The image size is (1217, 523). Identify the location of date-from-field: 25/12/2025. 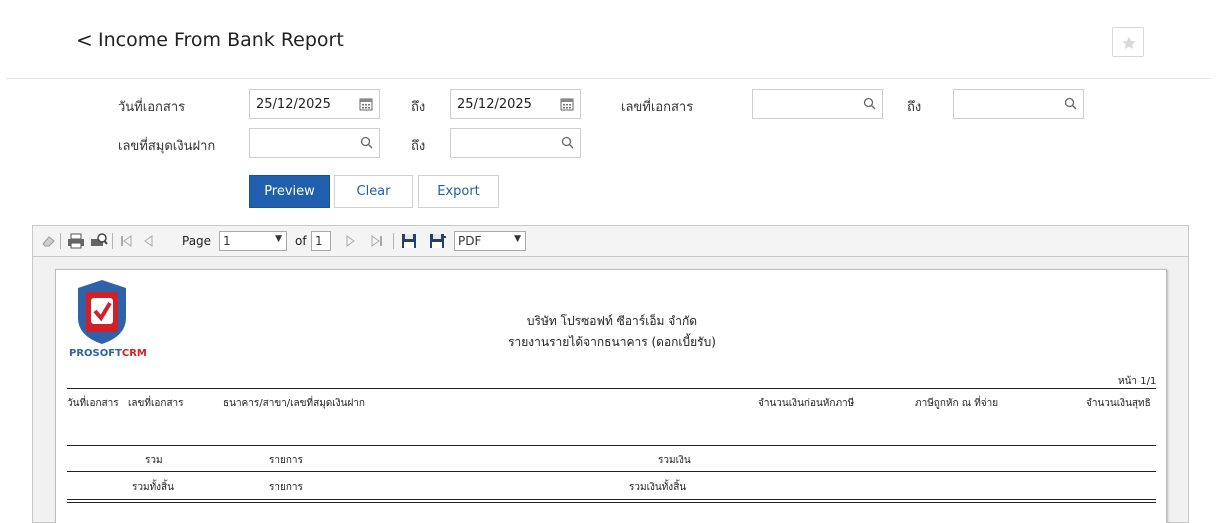
(314, 104).